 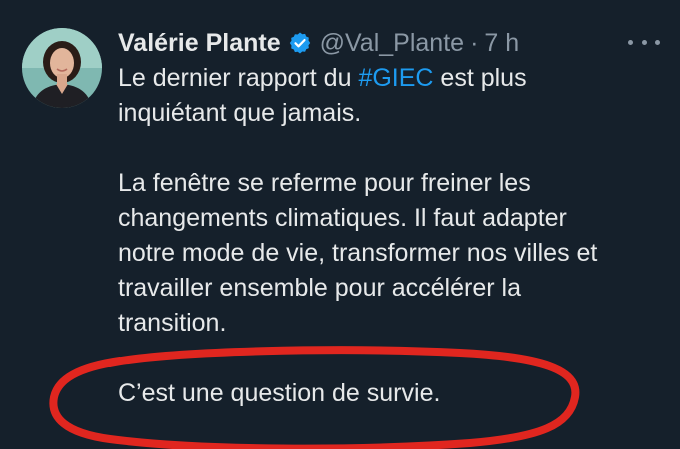 What do you see at coordinates (324, 183) in the screenshot?
I see `tweet-line: La fenêtre se referme pour freiner les` at bounding box center [324, 183].